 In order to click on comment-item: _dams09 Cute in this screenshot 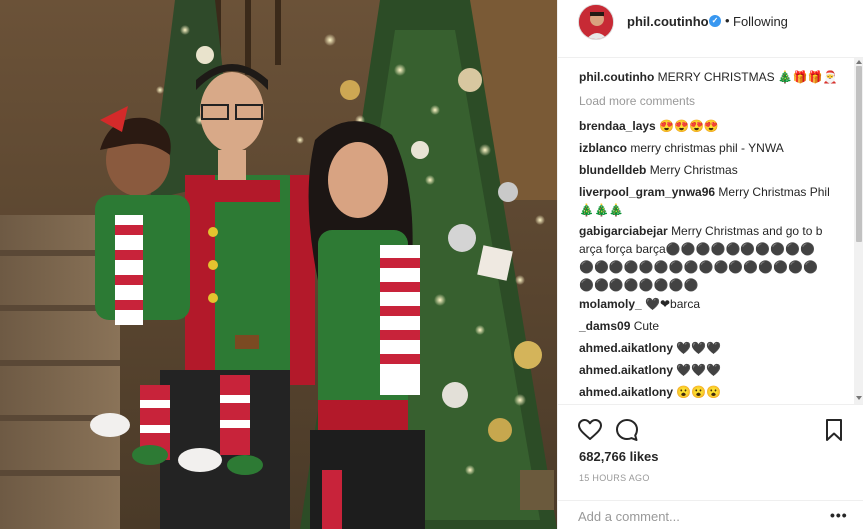, I will do `click(709, 326)`.